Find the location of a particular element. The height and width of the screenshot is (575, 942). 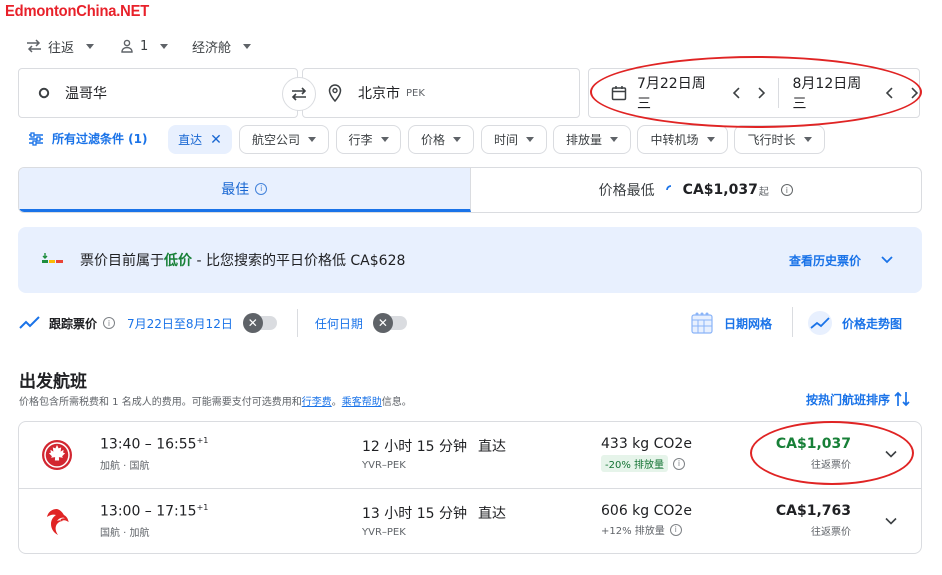

passenger-help-link: 乘客帮助 is located at coordinates (362, 402).